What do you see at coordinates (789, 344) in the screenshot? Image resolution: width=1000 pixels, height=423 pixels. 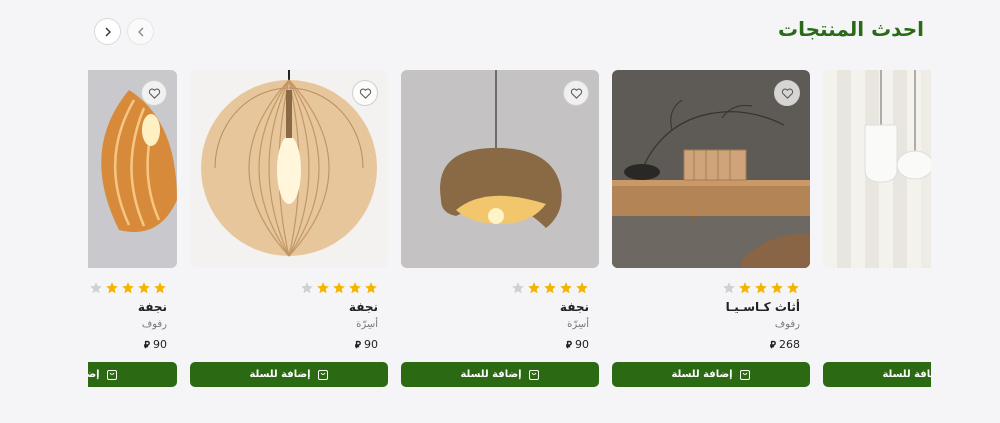 I see `price-value: 268` at bounding box center [789, 344].